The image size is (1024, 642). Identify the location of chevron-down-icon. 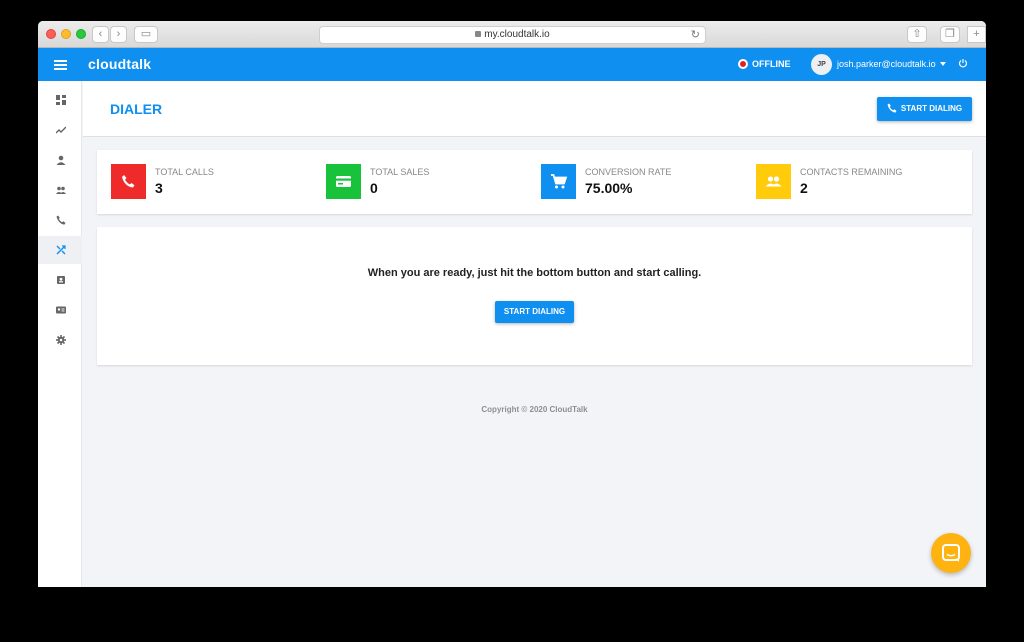
(942, 63).